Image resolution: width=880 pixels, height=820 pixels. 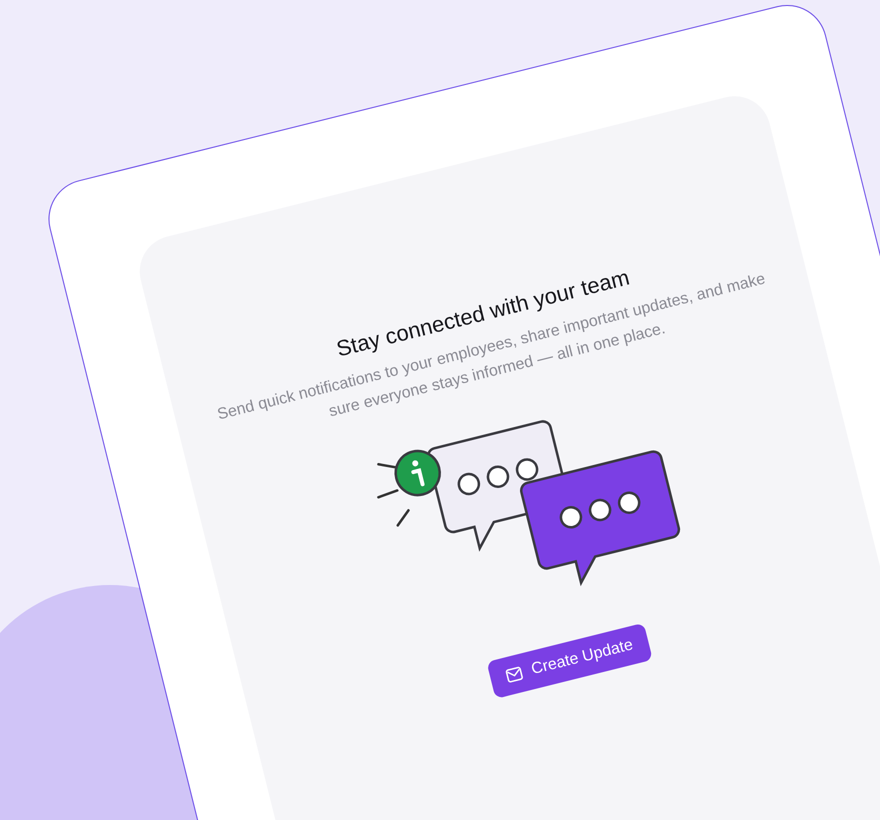 I want to click on create-update-button: Create Update, so click(x=569, y=660).